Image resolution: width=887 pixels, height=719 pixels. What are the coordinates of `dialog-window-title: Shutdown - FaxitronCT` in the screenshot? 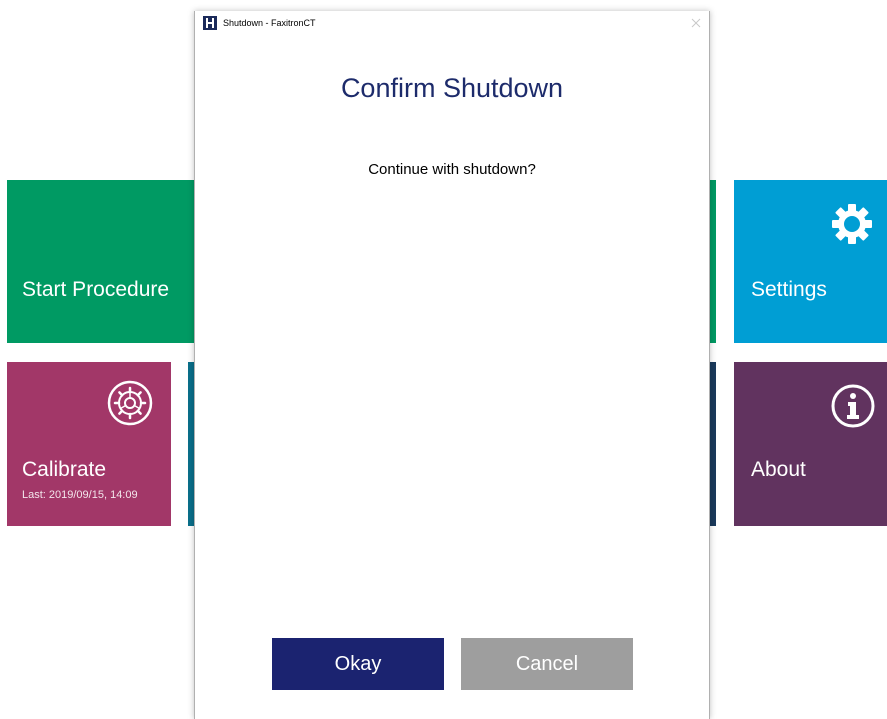 It's located at (269, 23).